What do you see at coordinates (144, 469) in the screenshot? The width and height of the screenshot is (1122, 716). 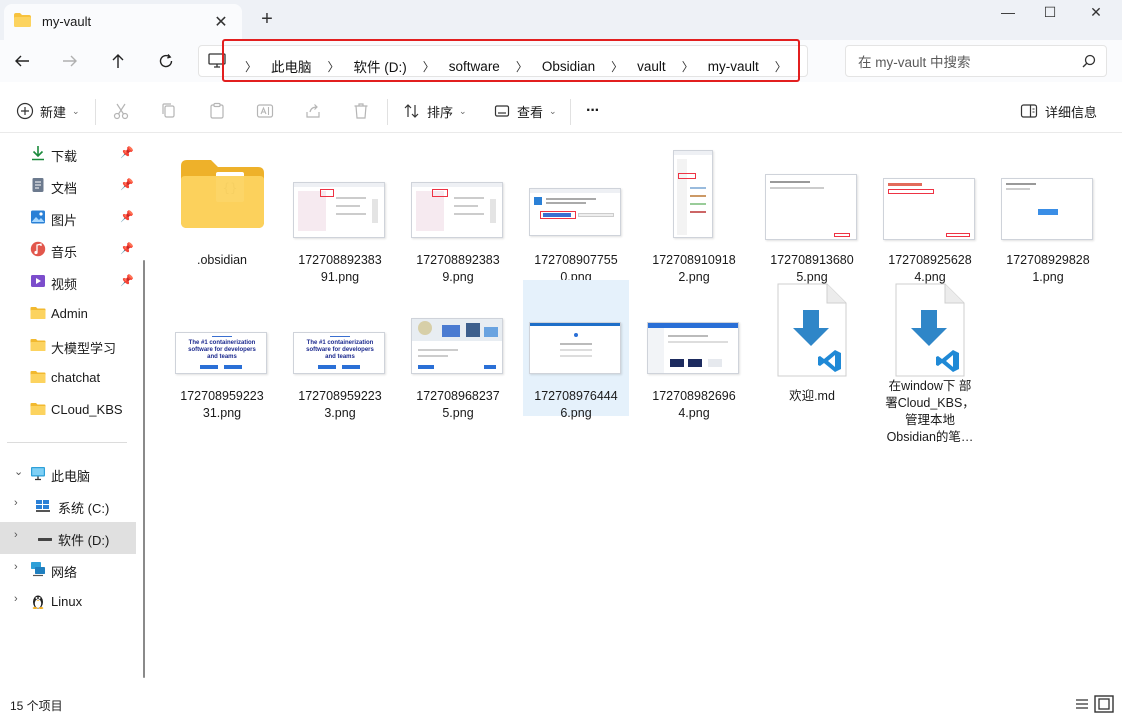 I see `sidebar-scrollbar` at bounding box center [144, 469].